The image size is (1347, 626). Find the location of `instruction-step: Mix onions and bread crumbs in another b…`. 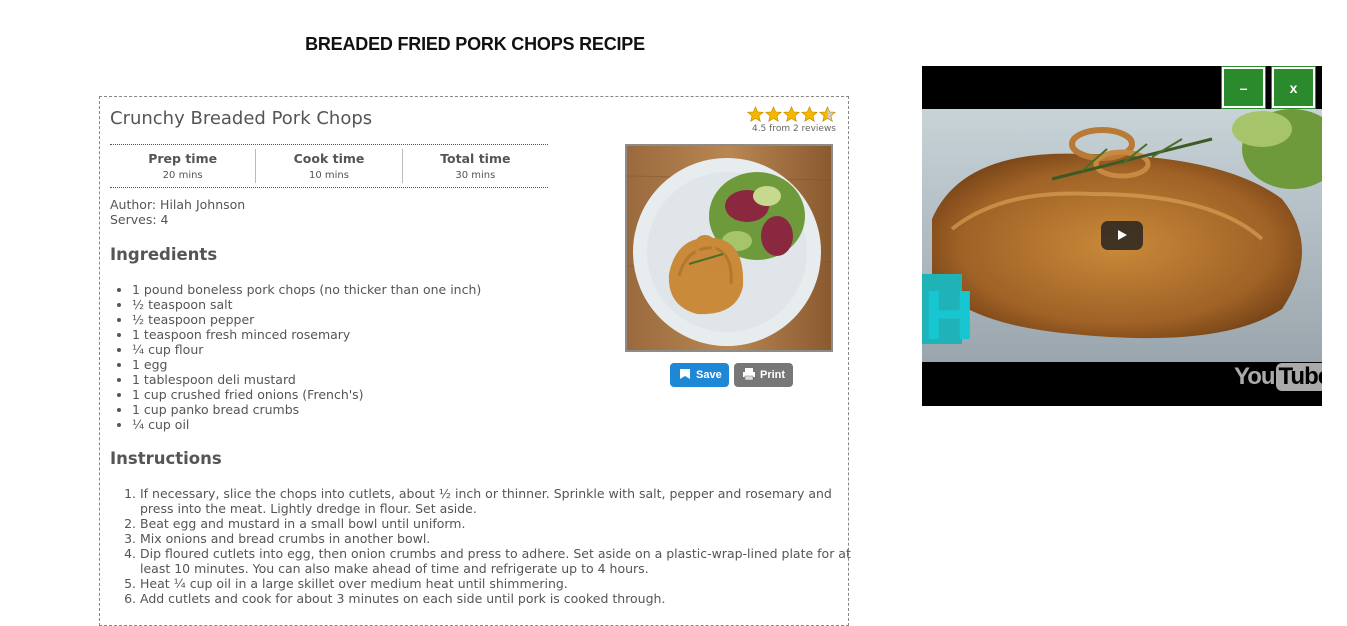

instruction-step: Mix onions and bread crumbs in another b… is located at coordinates (502, 538).